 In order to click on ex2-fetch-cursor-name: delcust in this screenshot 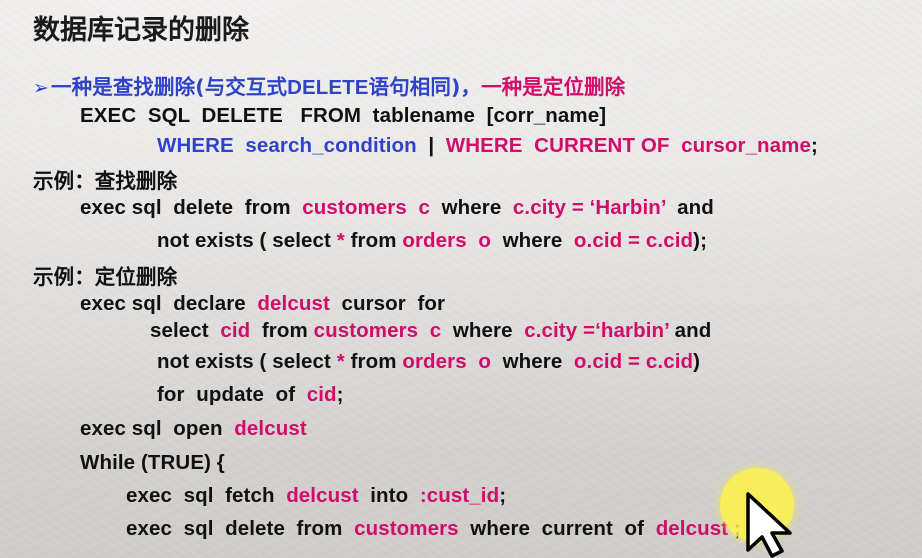, I will do `click(322, 495)`.